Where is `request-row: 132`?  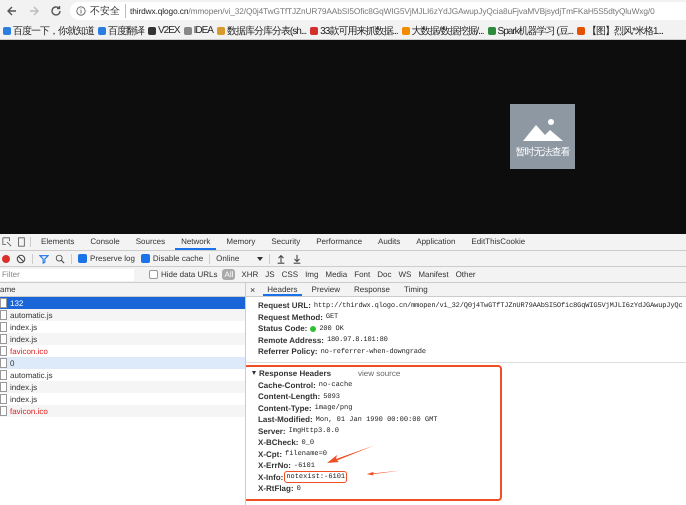
request-row: 132 is located at coordinates (122, 303).